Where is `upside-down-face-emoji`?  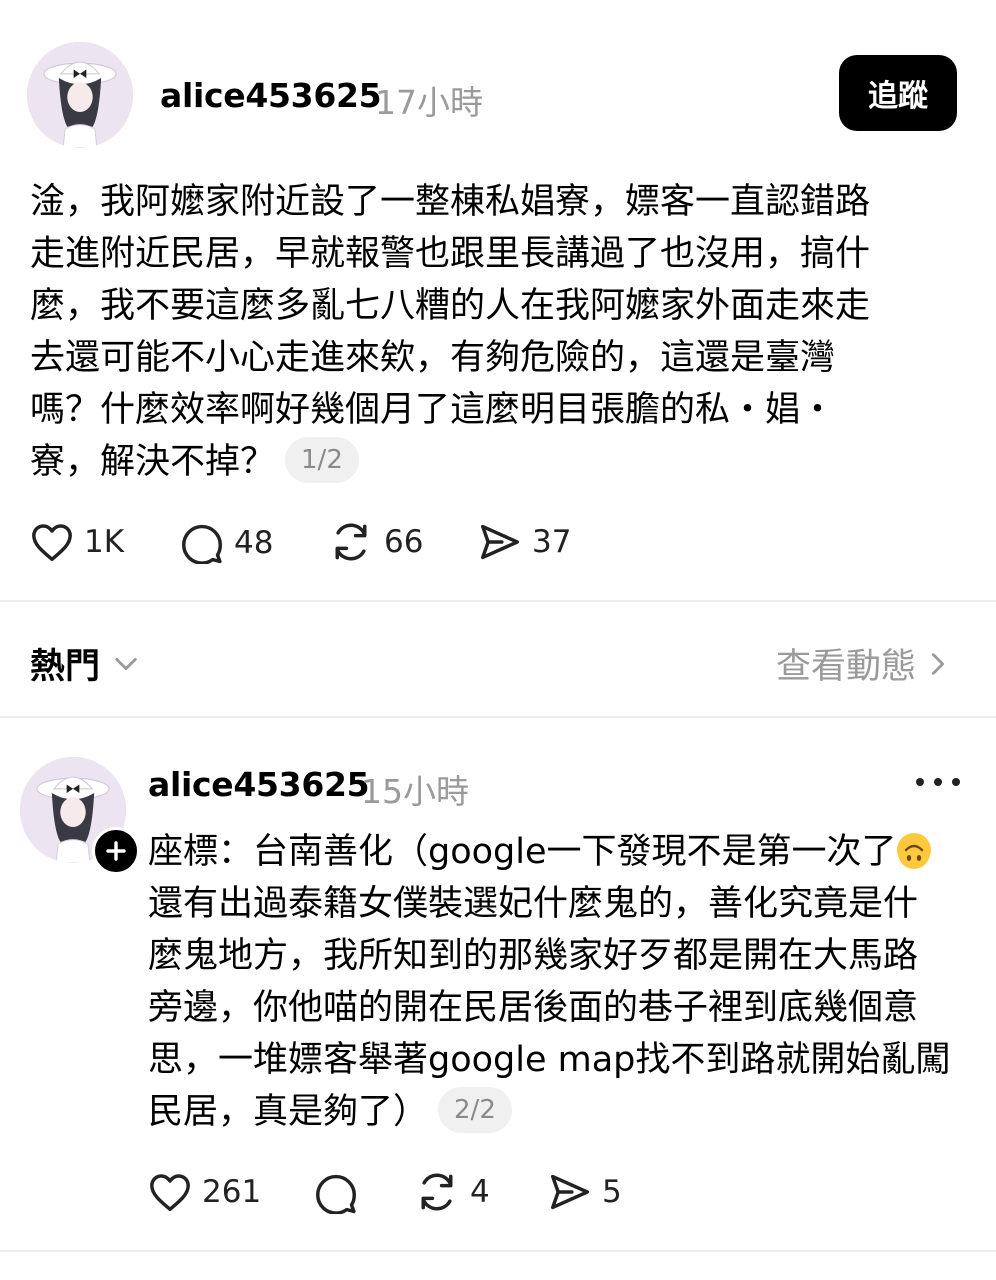 upside-down-face-emoji is located at coordinates (913, 851).